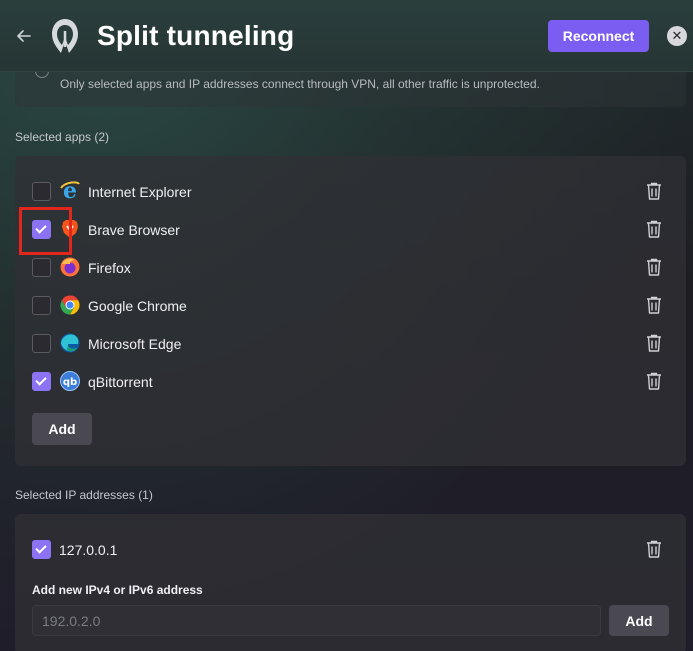  What do you see at coordinates (70, 343) in the screenshot?
I see `microsoft-edge-icon` at bounding box center [70, 343].